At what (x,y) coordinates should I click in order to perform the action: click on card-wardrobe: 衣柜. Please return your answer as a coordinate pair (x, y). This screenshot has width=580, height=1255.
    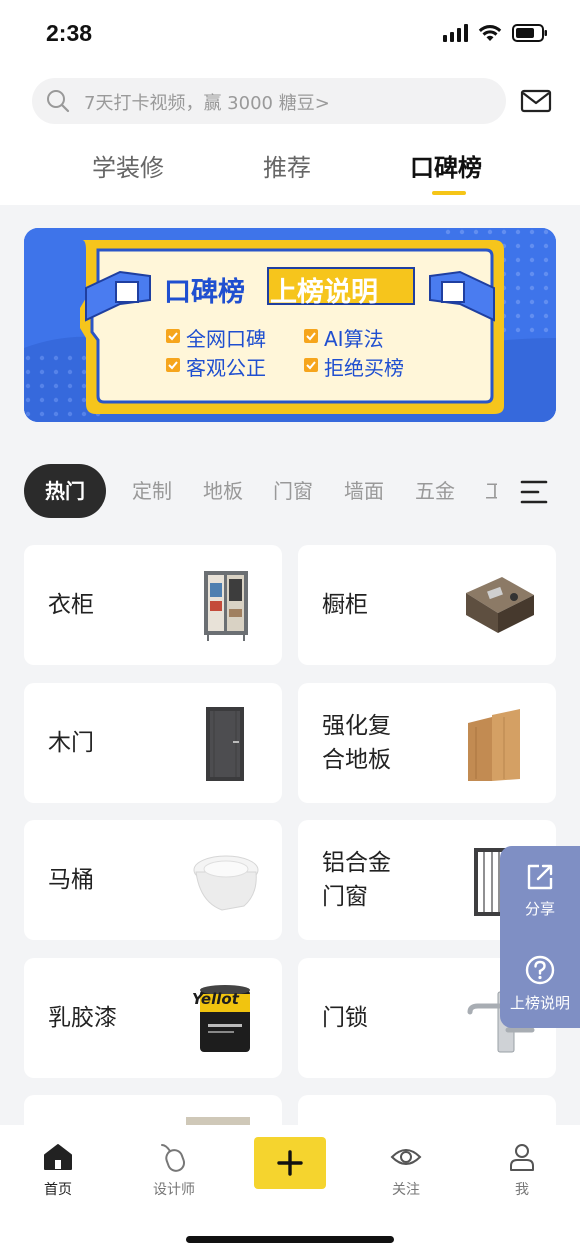
    Looking at the image, I should click on (153, 605).